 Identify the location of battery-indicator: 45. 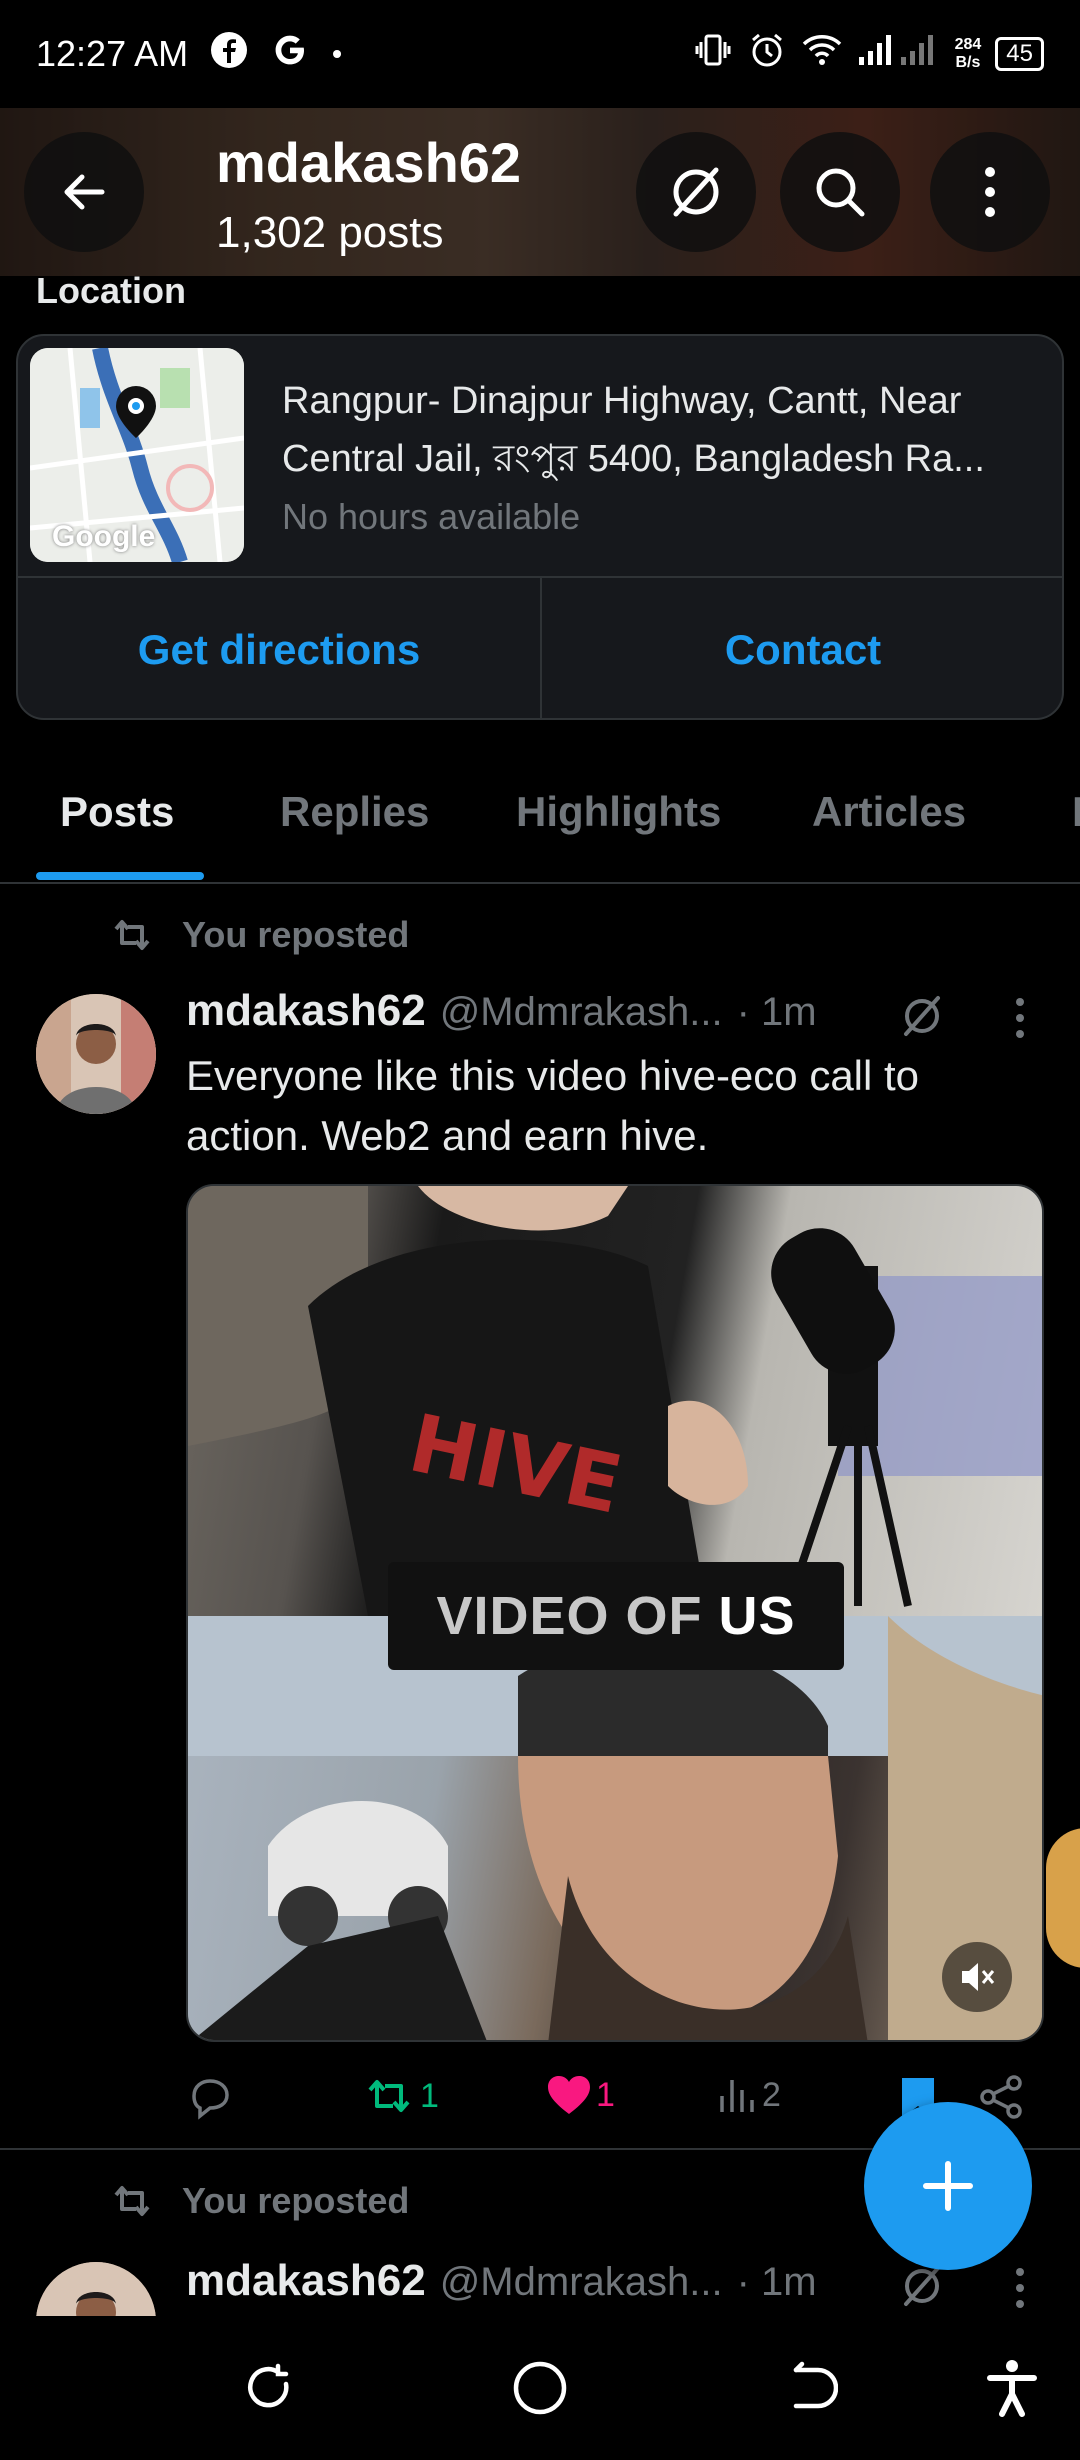
(1019, 54).